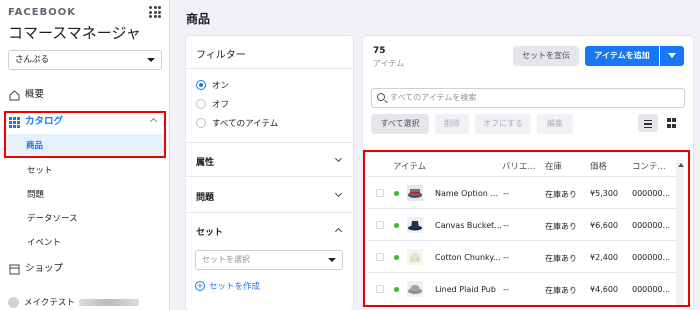  Describe the element at coordinates (85, 134) in the screenshot. I see `highlight-box-catalog` at that location.